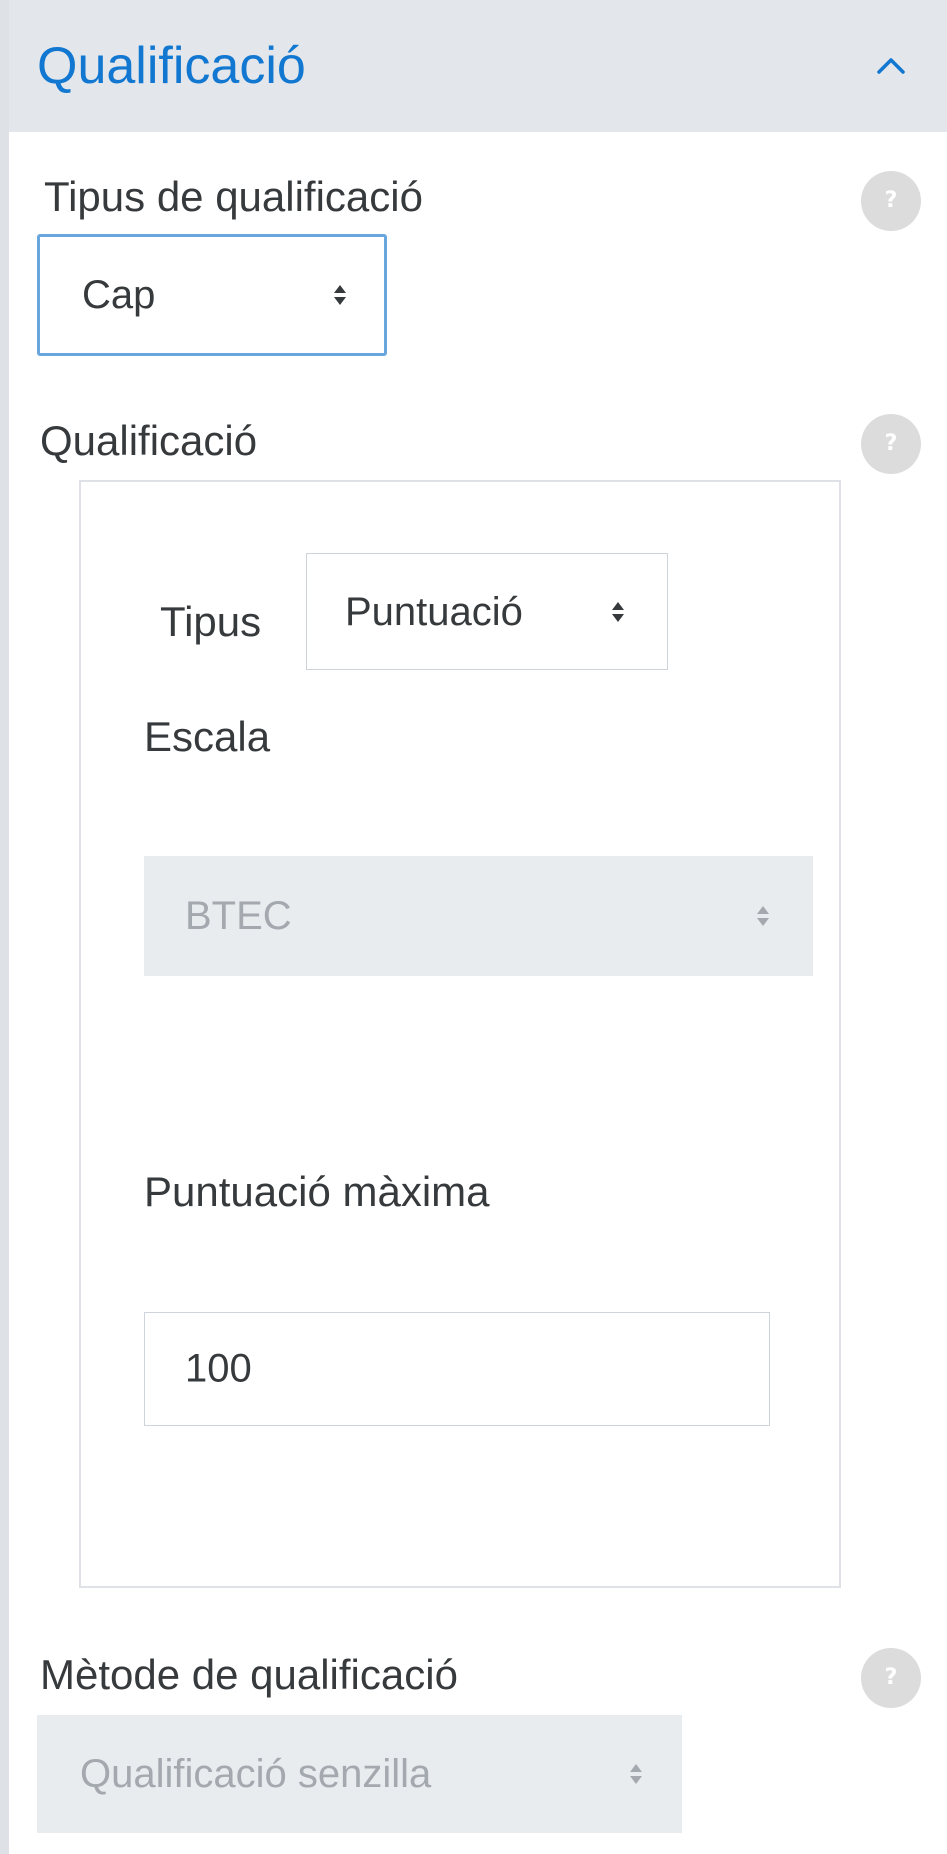 The width and height of the screenshot is (947, 1854). What do you see at coordinates (233, 196) in the screenshot?
I see `grade-type-label: Tipus de qualificació` at bounding box center [233, 196].